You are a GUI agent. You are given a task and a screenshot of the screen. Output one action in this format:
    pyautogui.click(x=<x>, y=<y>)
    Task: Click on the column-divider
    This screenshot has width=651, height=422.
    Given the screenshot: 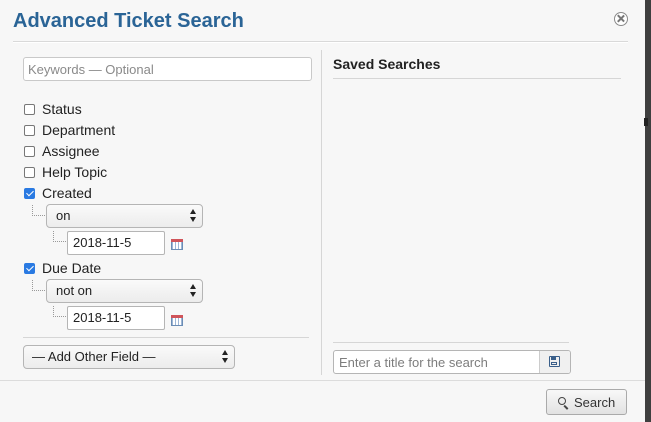 What is the action you would take?
    pyautogui.click(x=321, y=212)
    